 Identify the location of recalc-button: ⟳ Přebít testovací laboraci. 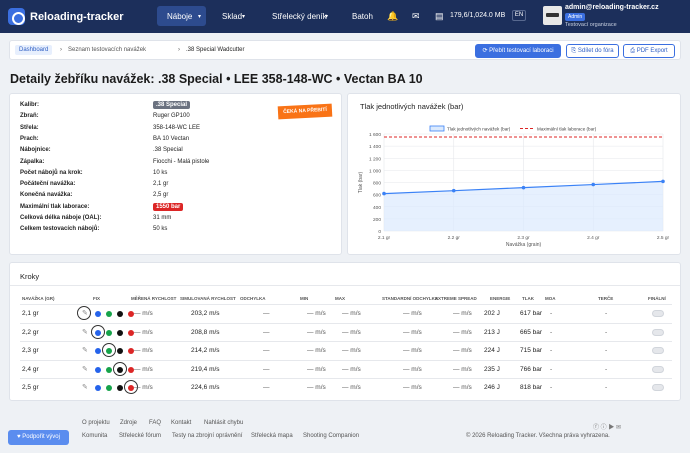
(518, 51).